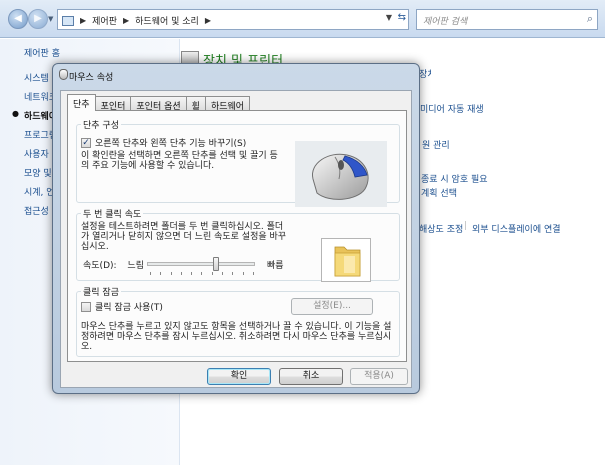 This screenshot has width=605, height=465. What do you see at coordinates (233, 19) in the screenshot?
I see `address-bar: ▶ 제어판 ▶ 하드웨어 및 소리 ▶ ▼ ⇆` at bounding box center [233, 19].